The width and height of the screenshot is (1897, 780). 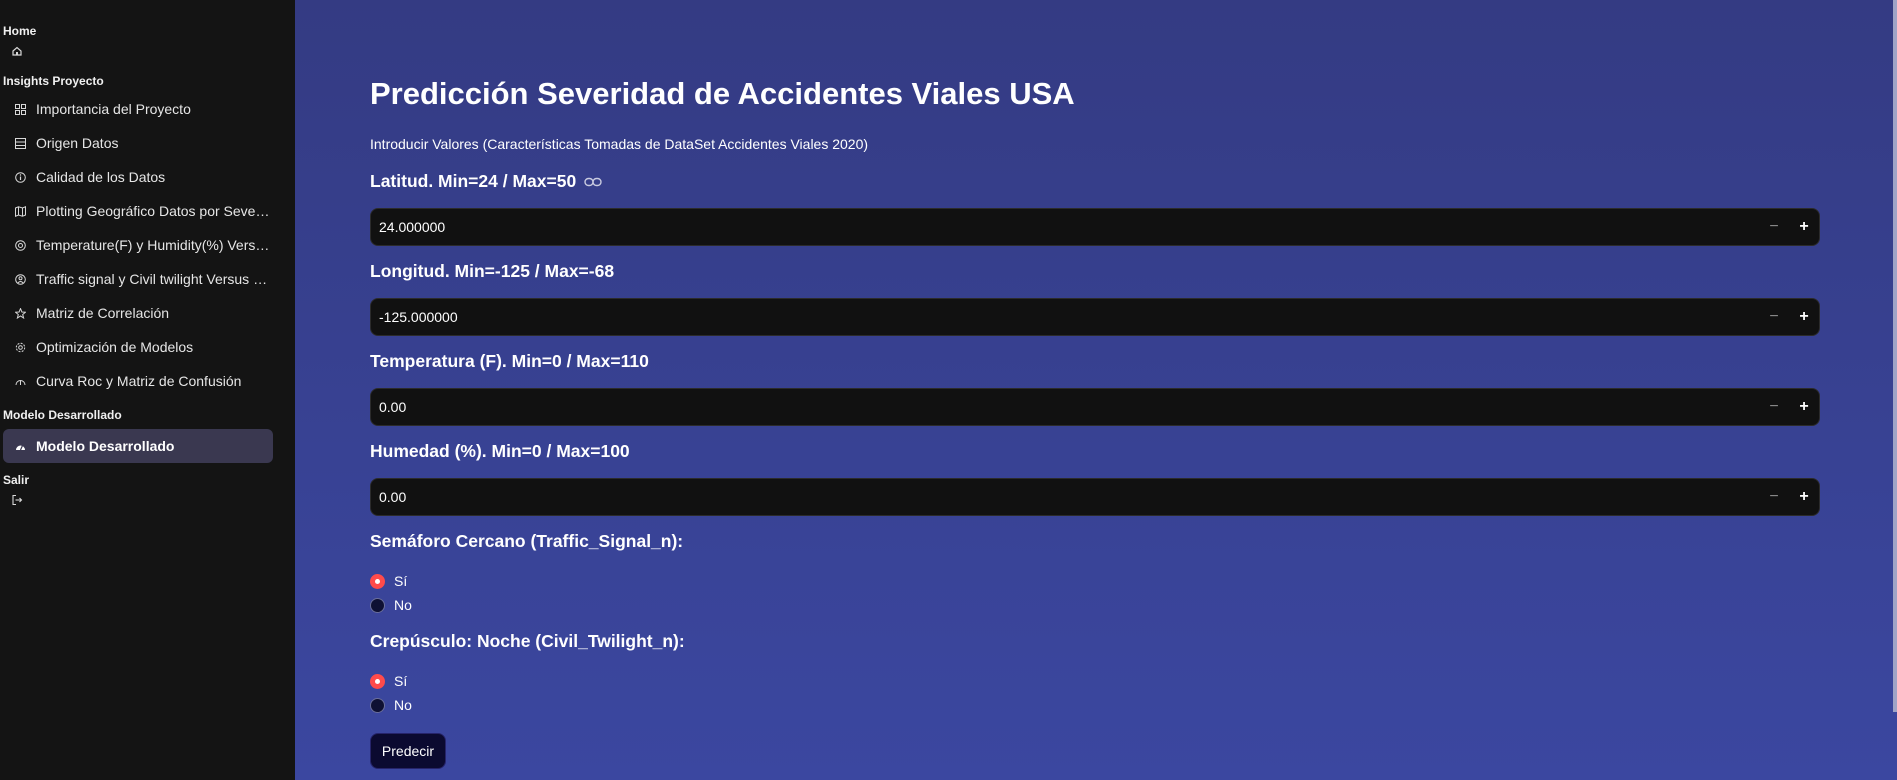 I want to click on section-title-salir: Salir, so click(x=16, y=480).